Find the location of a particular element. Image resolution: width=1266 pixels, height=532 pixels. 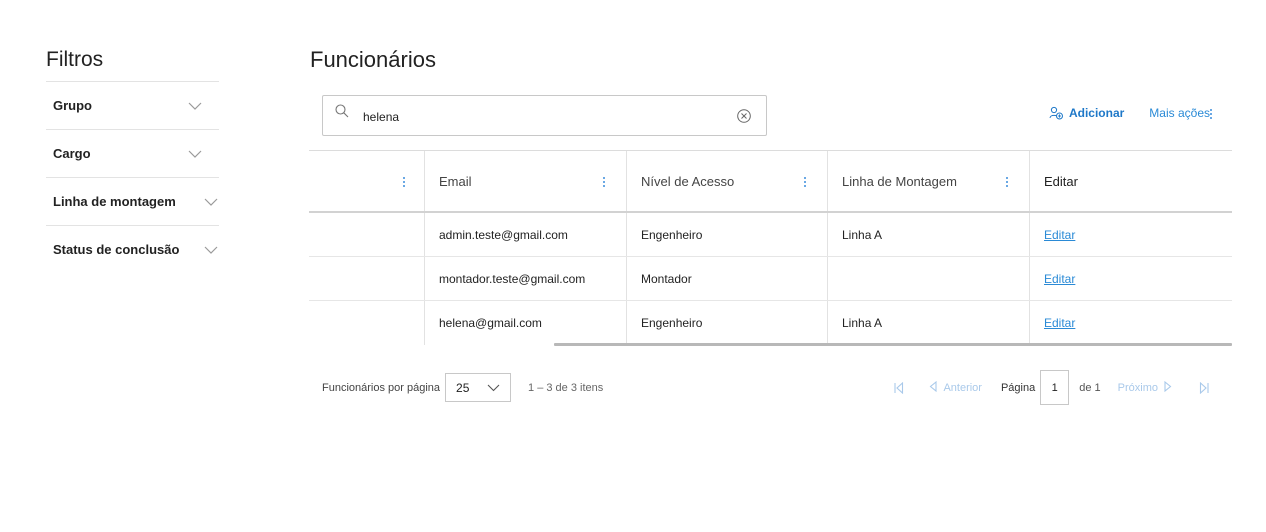

add-button: Adicionar is located at coordinates (1086, 113).